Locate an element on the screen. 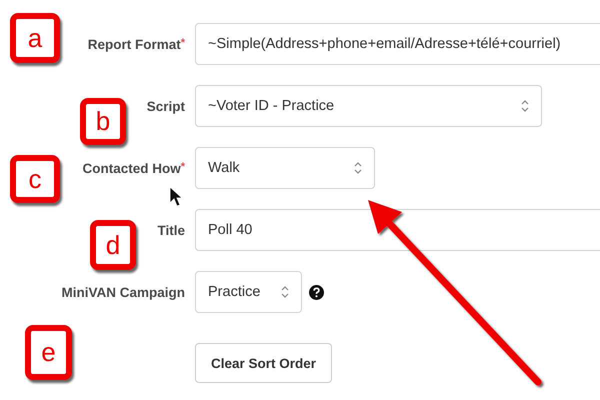  field-label: Contacted How* is located at coordinates (133, 168).